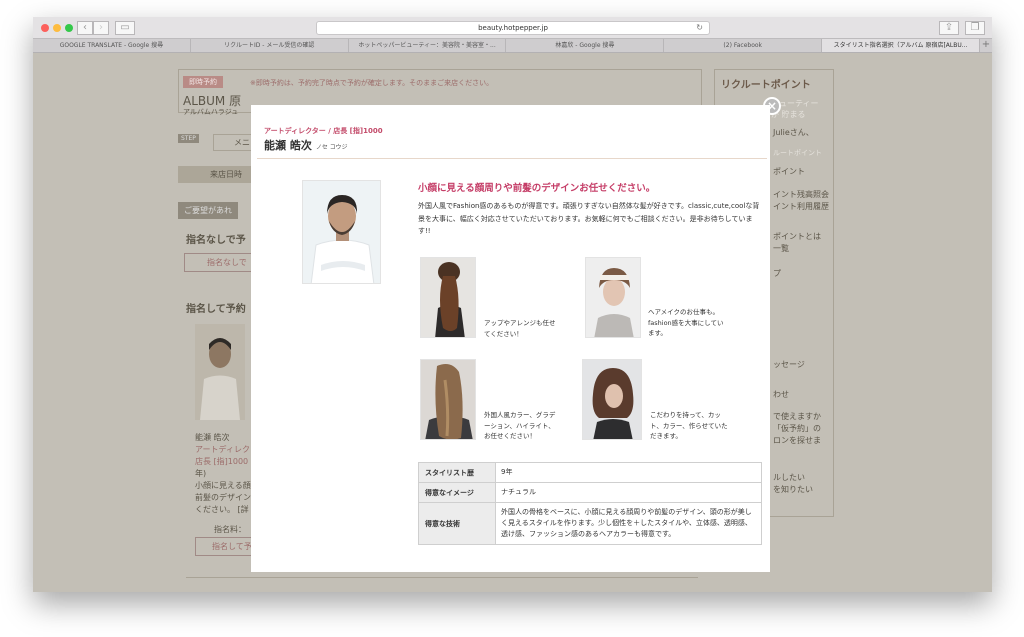 The image size is (1024, 637). What do you see at coordinates (331, 147) in the screenshot?
I see `stylist-kana: ノセ コウジ` at bounding box center [331, 147].